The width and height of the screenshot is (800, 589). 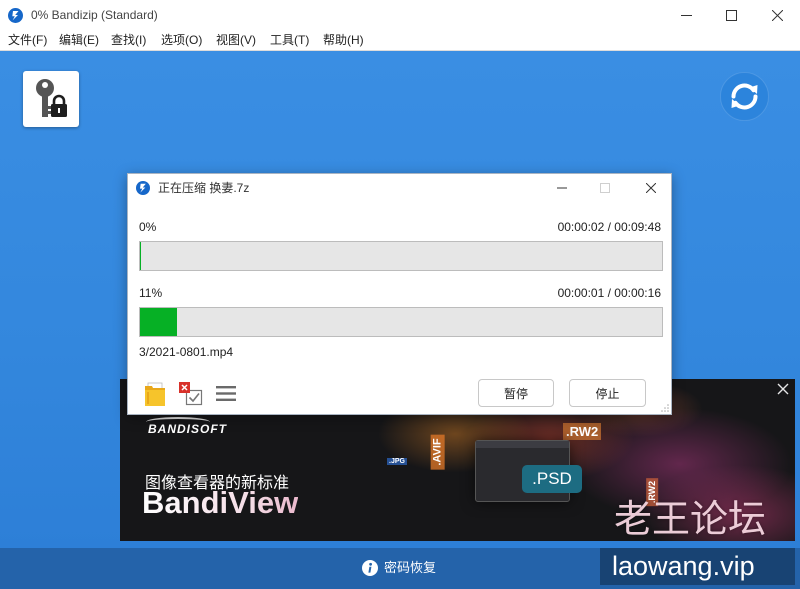 I want to click on refresh-button, so click(x=744, y=96).